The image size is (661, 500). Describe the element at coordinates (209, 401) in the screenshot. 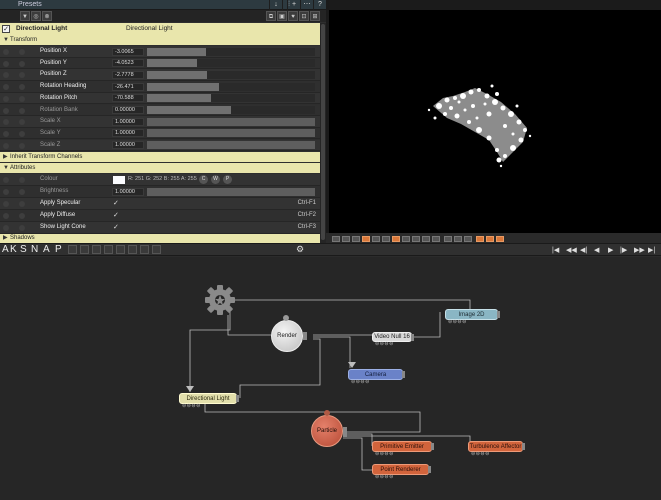

I see `directional-light-node: Directional Light ⊖⊖⊖⊖` at that location.